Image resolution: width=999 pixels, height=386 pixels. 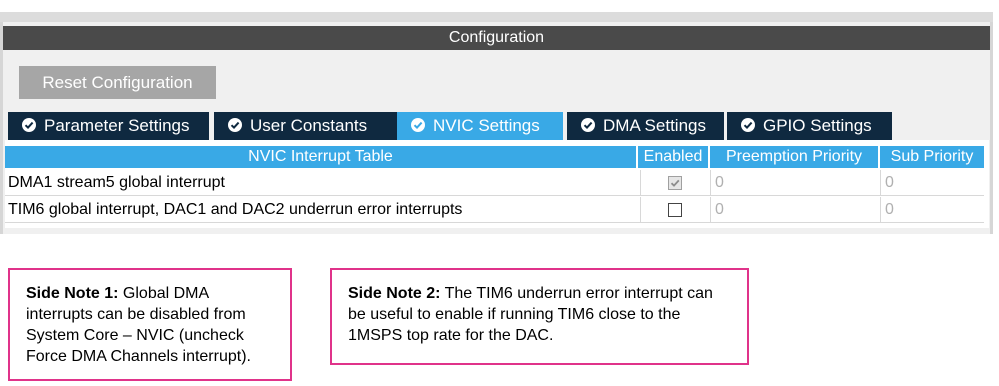 I want to click on tab-dma-settings: DMA Settings, so click(x=645, y=126).